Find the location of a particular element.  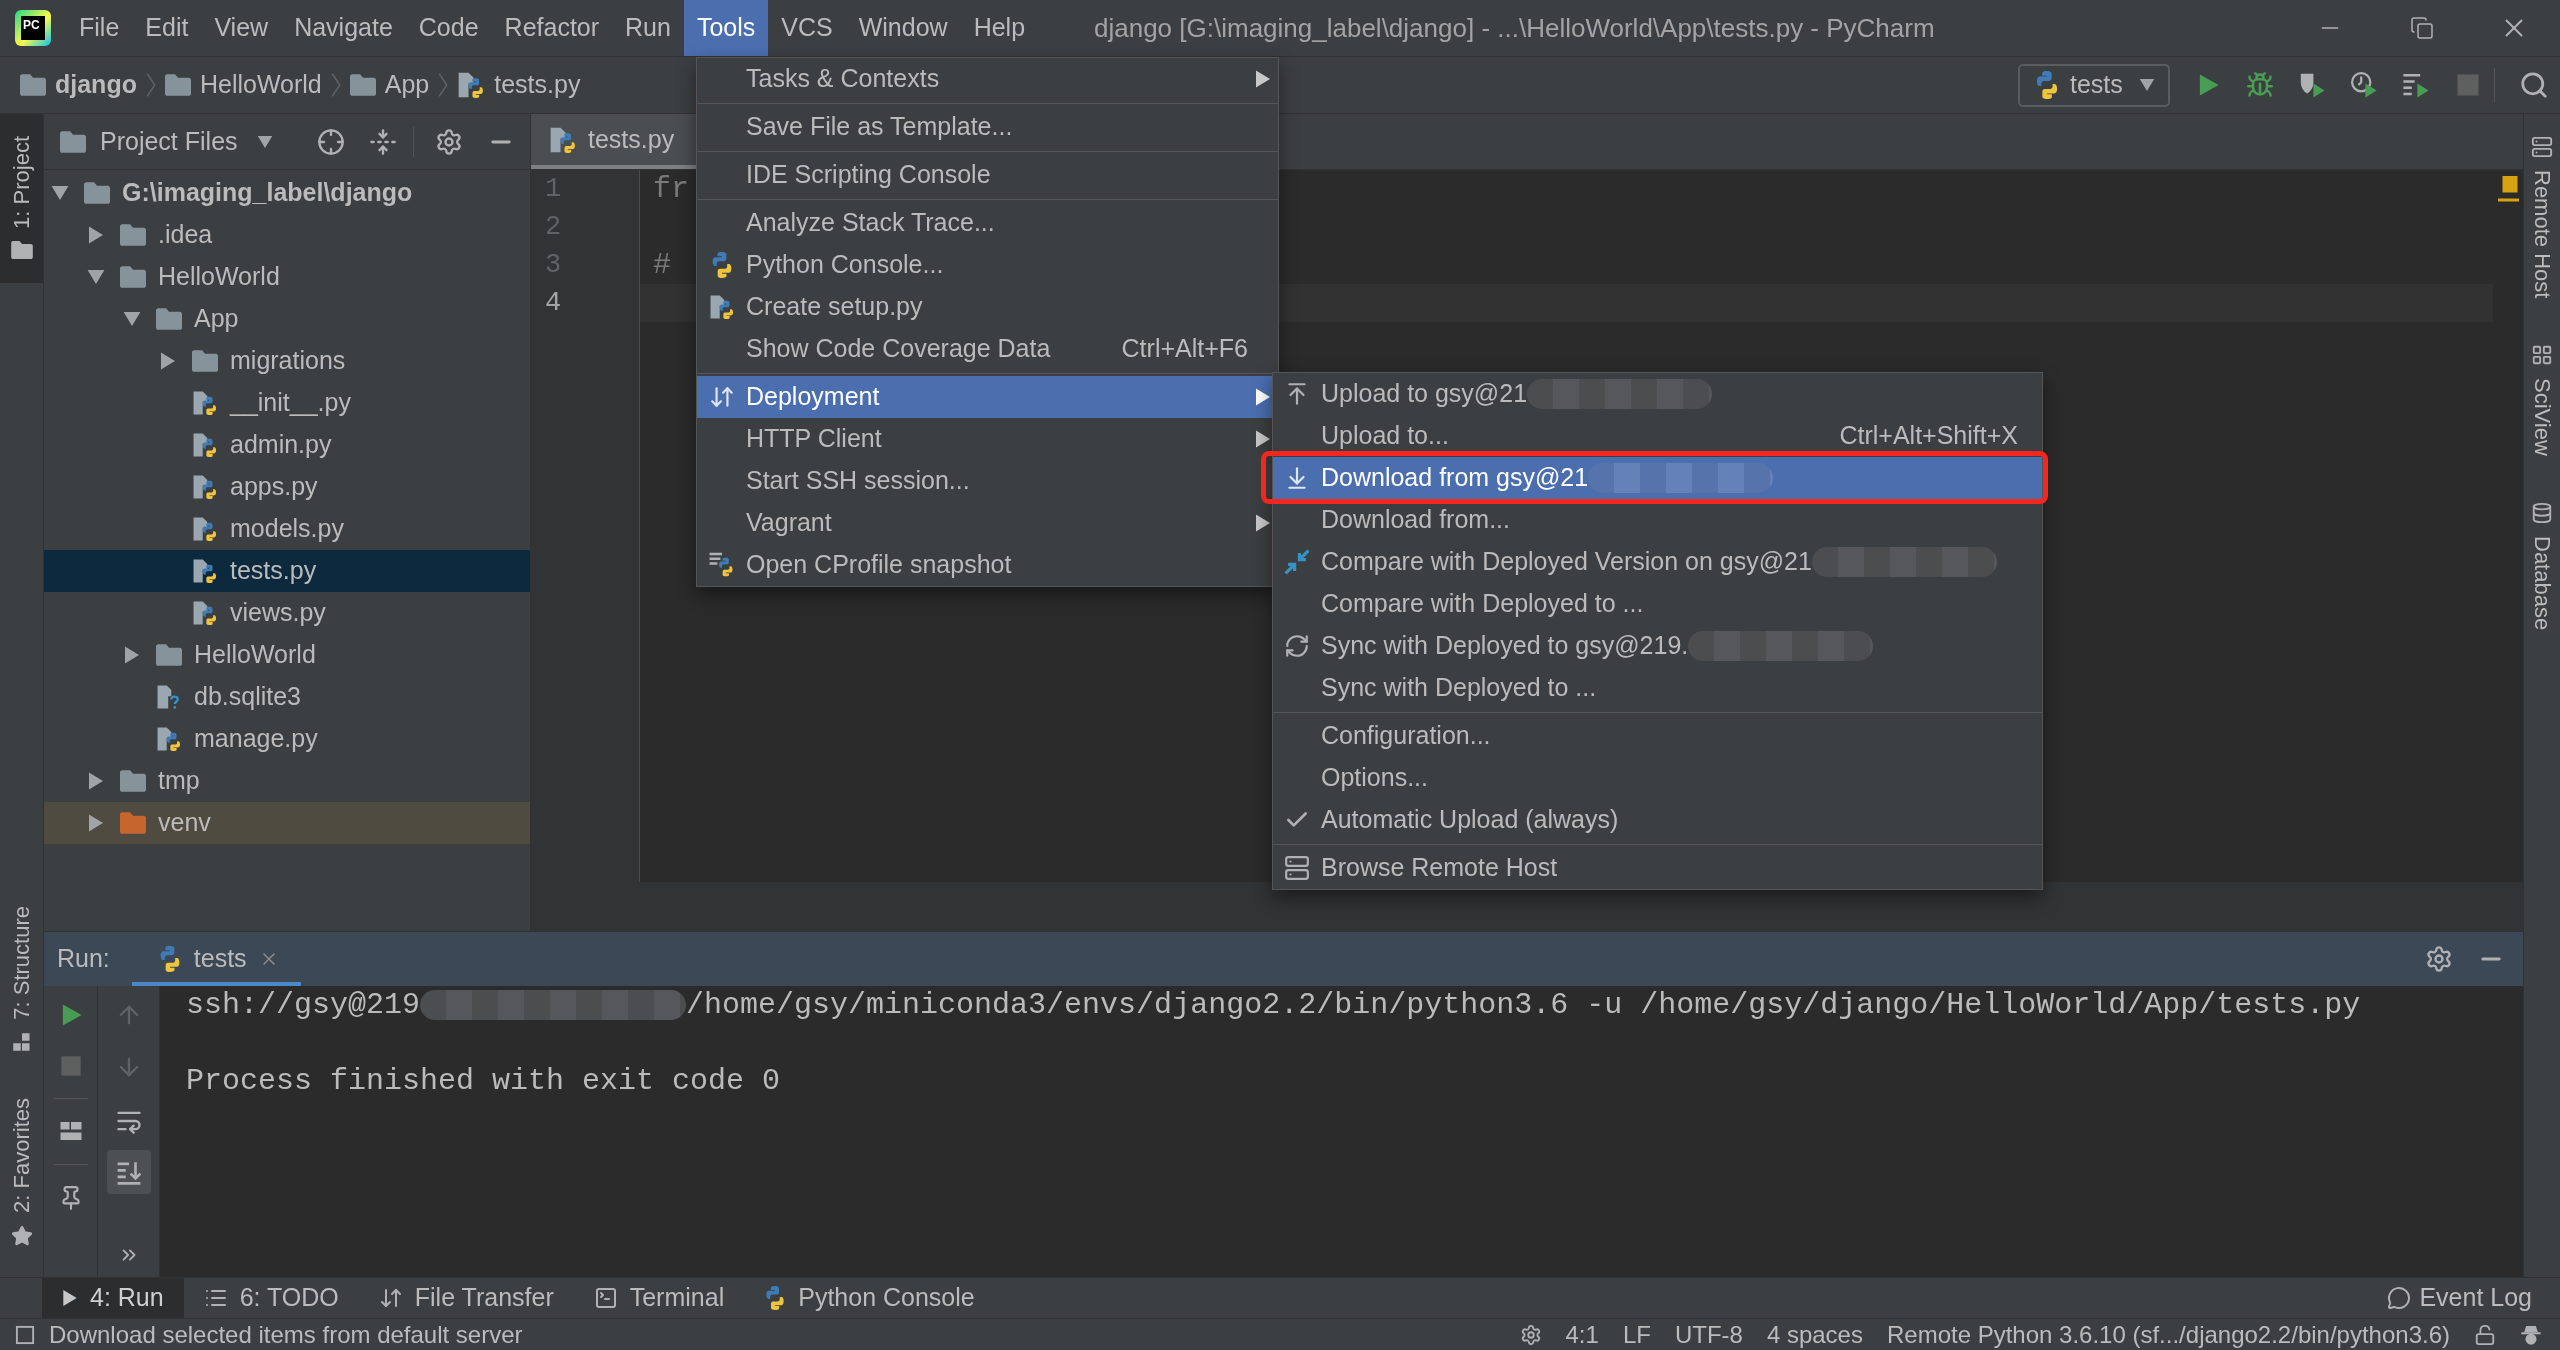

star-icon is located at coordinates (21, 1236).